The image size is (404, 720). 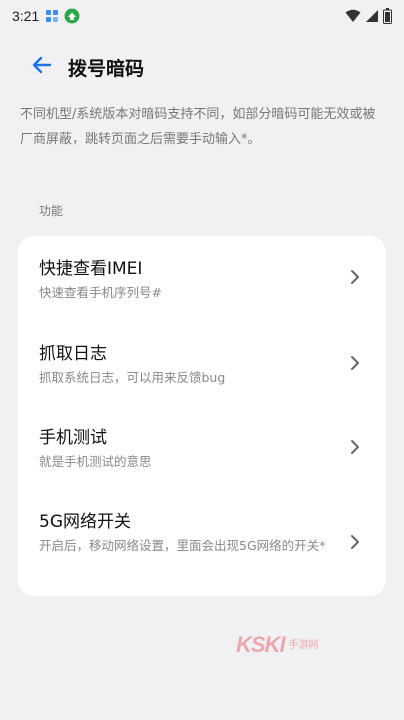 I want to click on status-bar: 3:21, so click(x=202, y=16).